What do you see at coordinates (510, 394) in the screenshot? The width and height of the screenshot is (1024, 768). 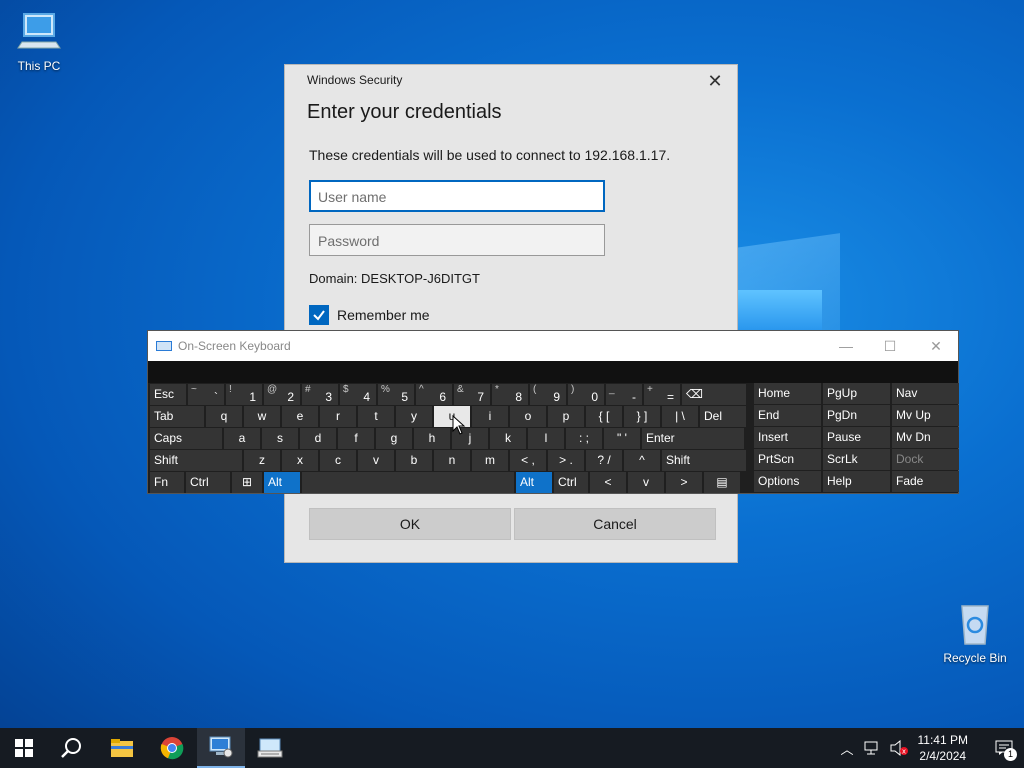 I see `key-8: * 8` at bounding box center [510, 394].